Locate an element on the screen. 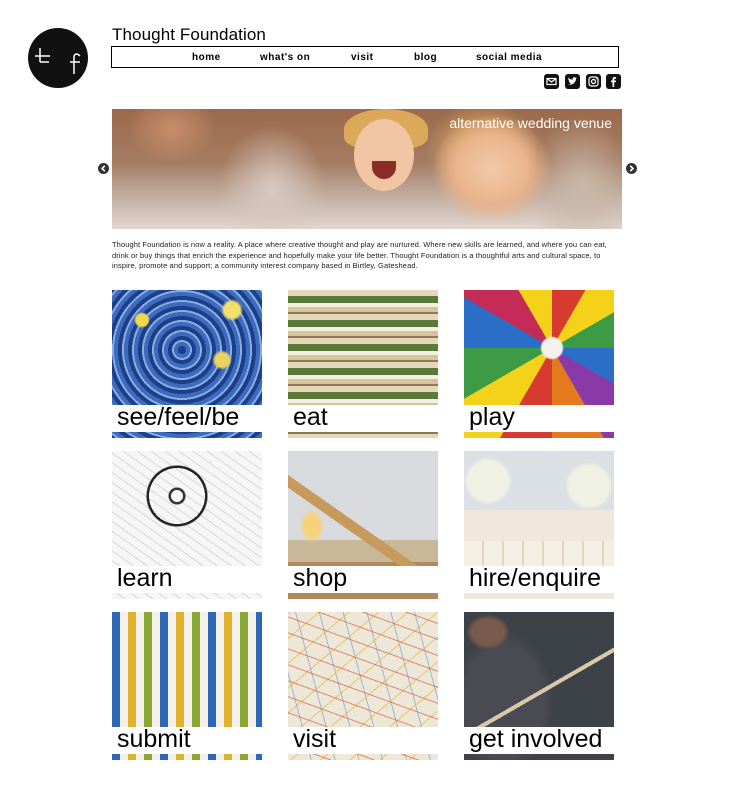  twitter-icon is located at coordinates (572, 81).